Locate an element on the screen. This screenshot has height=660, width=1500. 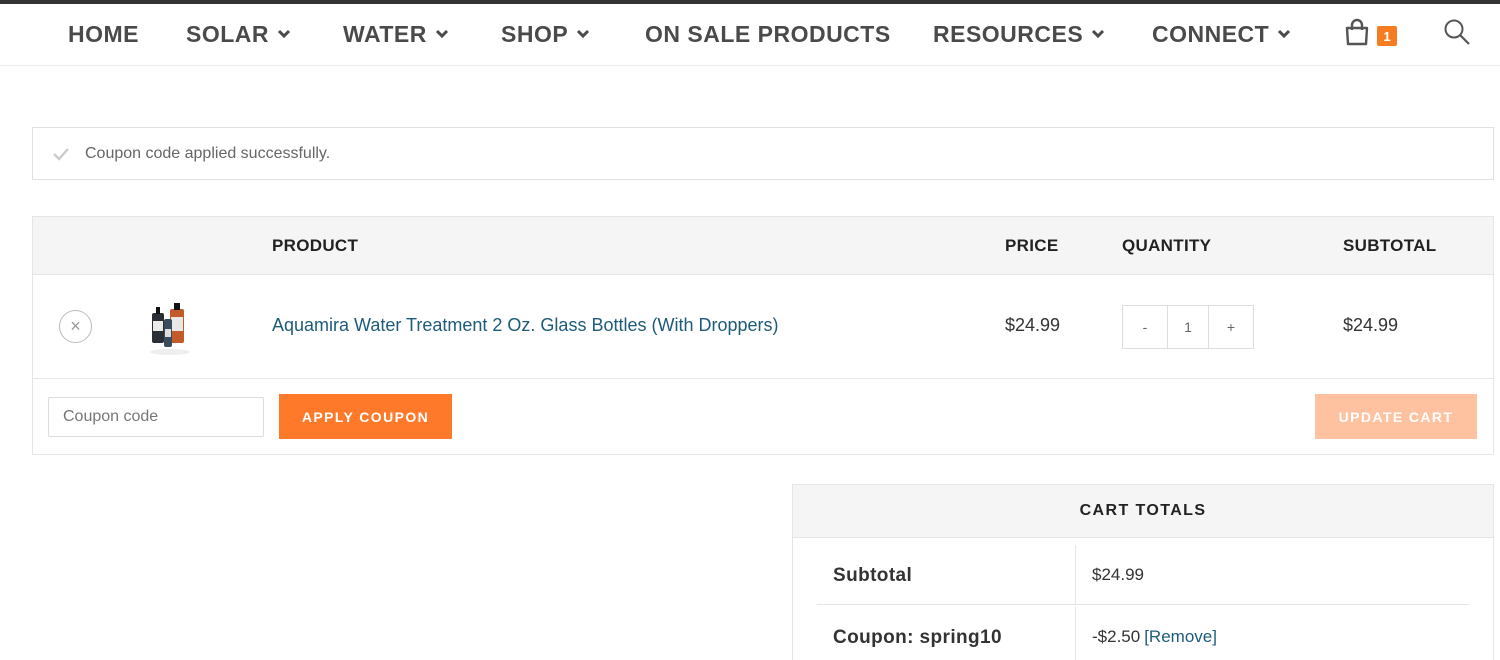
nav-item-label: WATER is located at coordinates (385, 33).